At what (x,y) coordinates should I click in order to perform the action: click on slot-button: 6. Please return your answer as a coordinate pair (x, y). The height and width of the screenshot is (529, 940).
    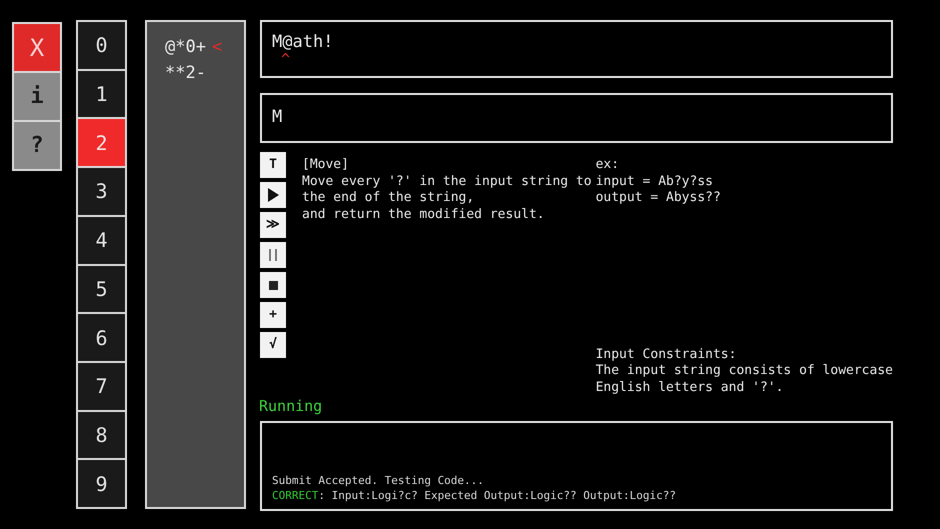
    Looking at the image, I should click on (101, 337).